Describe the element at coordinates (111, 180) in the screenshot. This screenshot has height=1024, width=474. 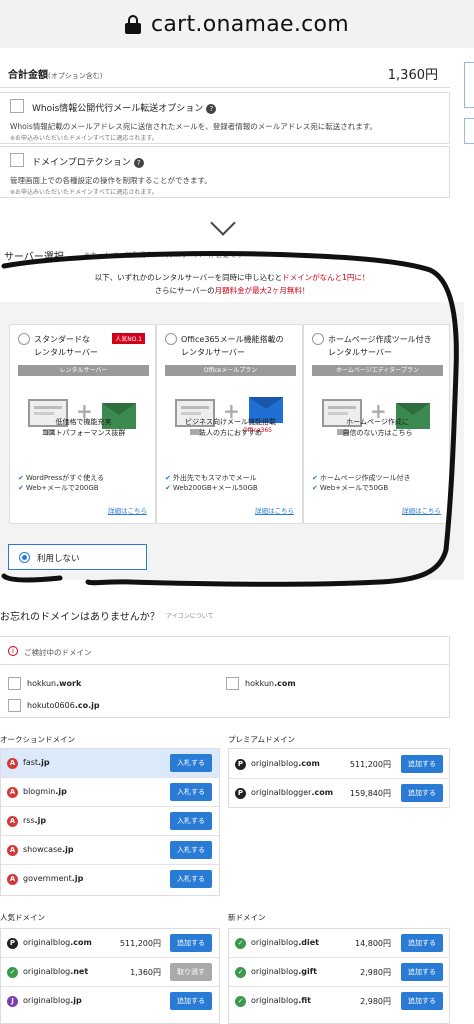
I see `protection-desc: 管理画面上での各種設定の操作を制限することができます。` at that location.